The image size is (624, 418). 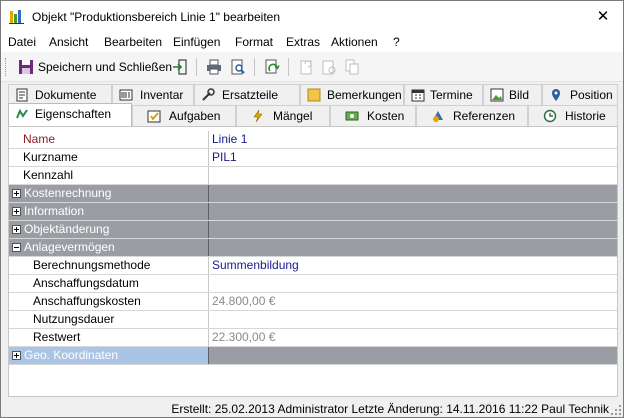 I want to click on tab-inventar: Inventar, so click(x=153, y=94).